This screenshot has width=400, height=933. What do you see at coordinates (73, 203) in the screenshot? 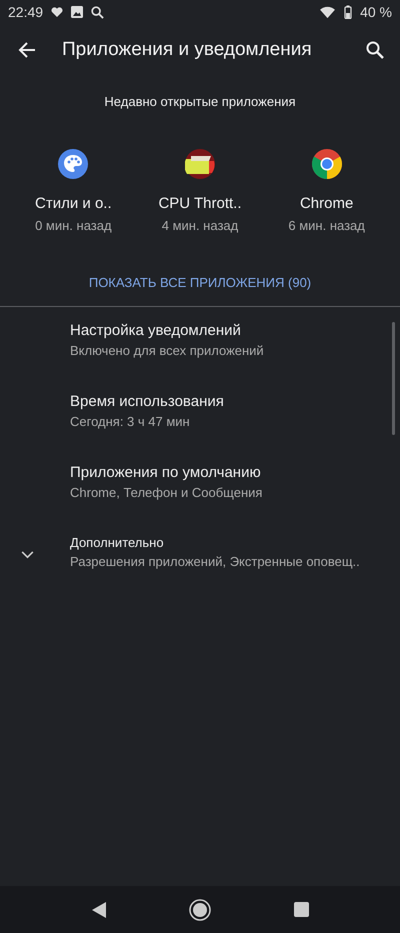
I see `app-name: Стили и о..` at bounding box center [73, 203].